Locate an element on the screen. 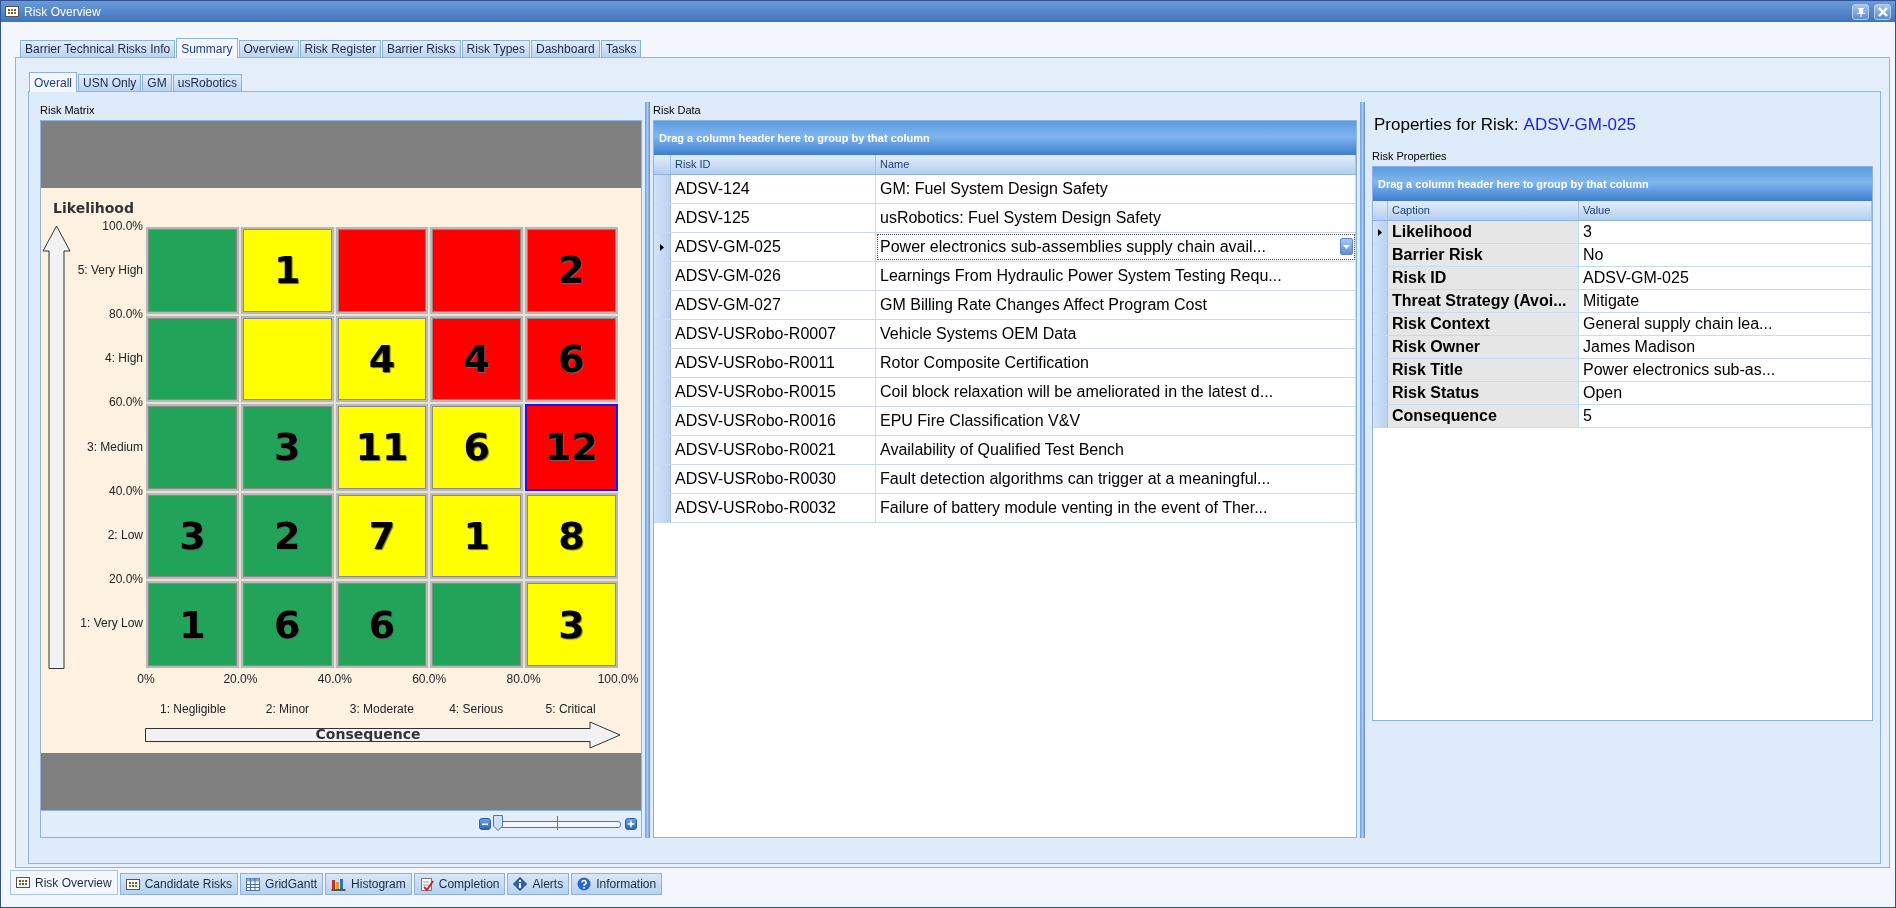  zoom-in-button is located at coordinates (631, 824).